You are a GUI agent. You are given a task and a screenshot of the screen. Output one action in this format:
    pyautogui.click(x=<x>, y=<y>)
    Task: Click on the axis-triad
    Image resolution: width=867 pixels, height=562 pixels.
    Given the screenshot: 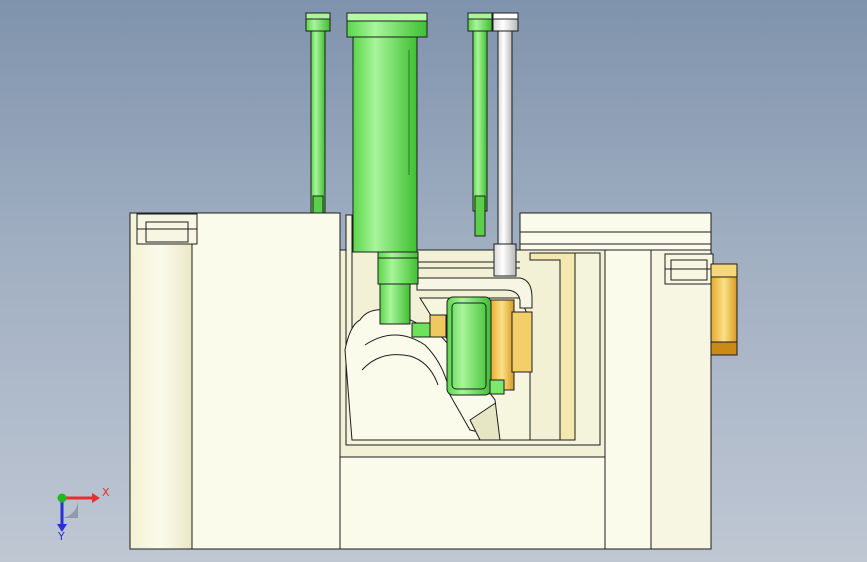 What is the action you would take?
    pyautogui.click(x=78, y=512)
    